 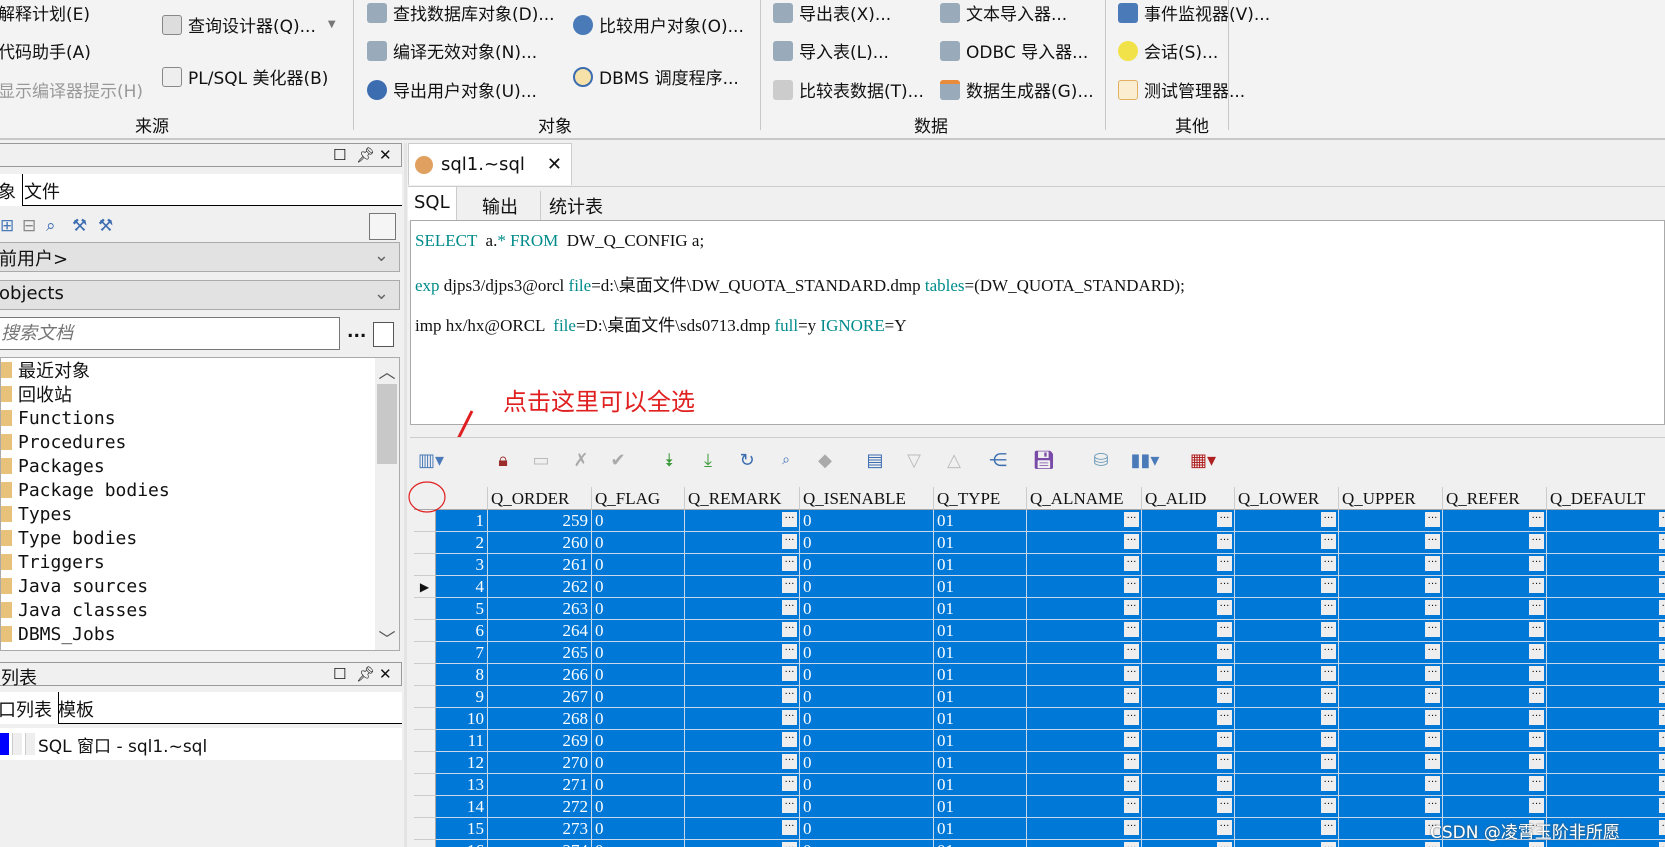 I want to click on export-results-icon: ▦▾, so click(x=1203, y=460).